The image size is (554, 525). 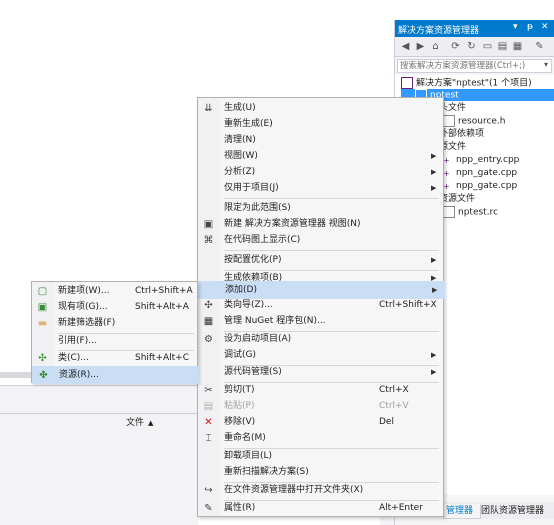 I want to click on tree-item-external-deps: 外部依赖项, so click(x=461, y=134).